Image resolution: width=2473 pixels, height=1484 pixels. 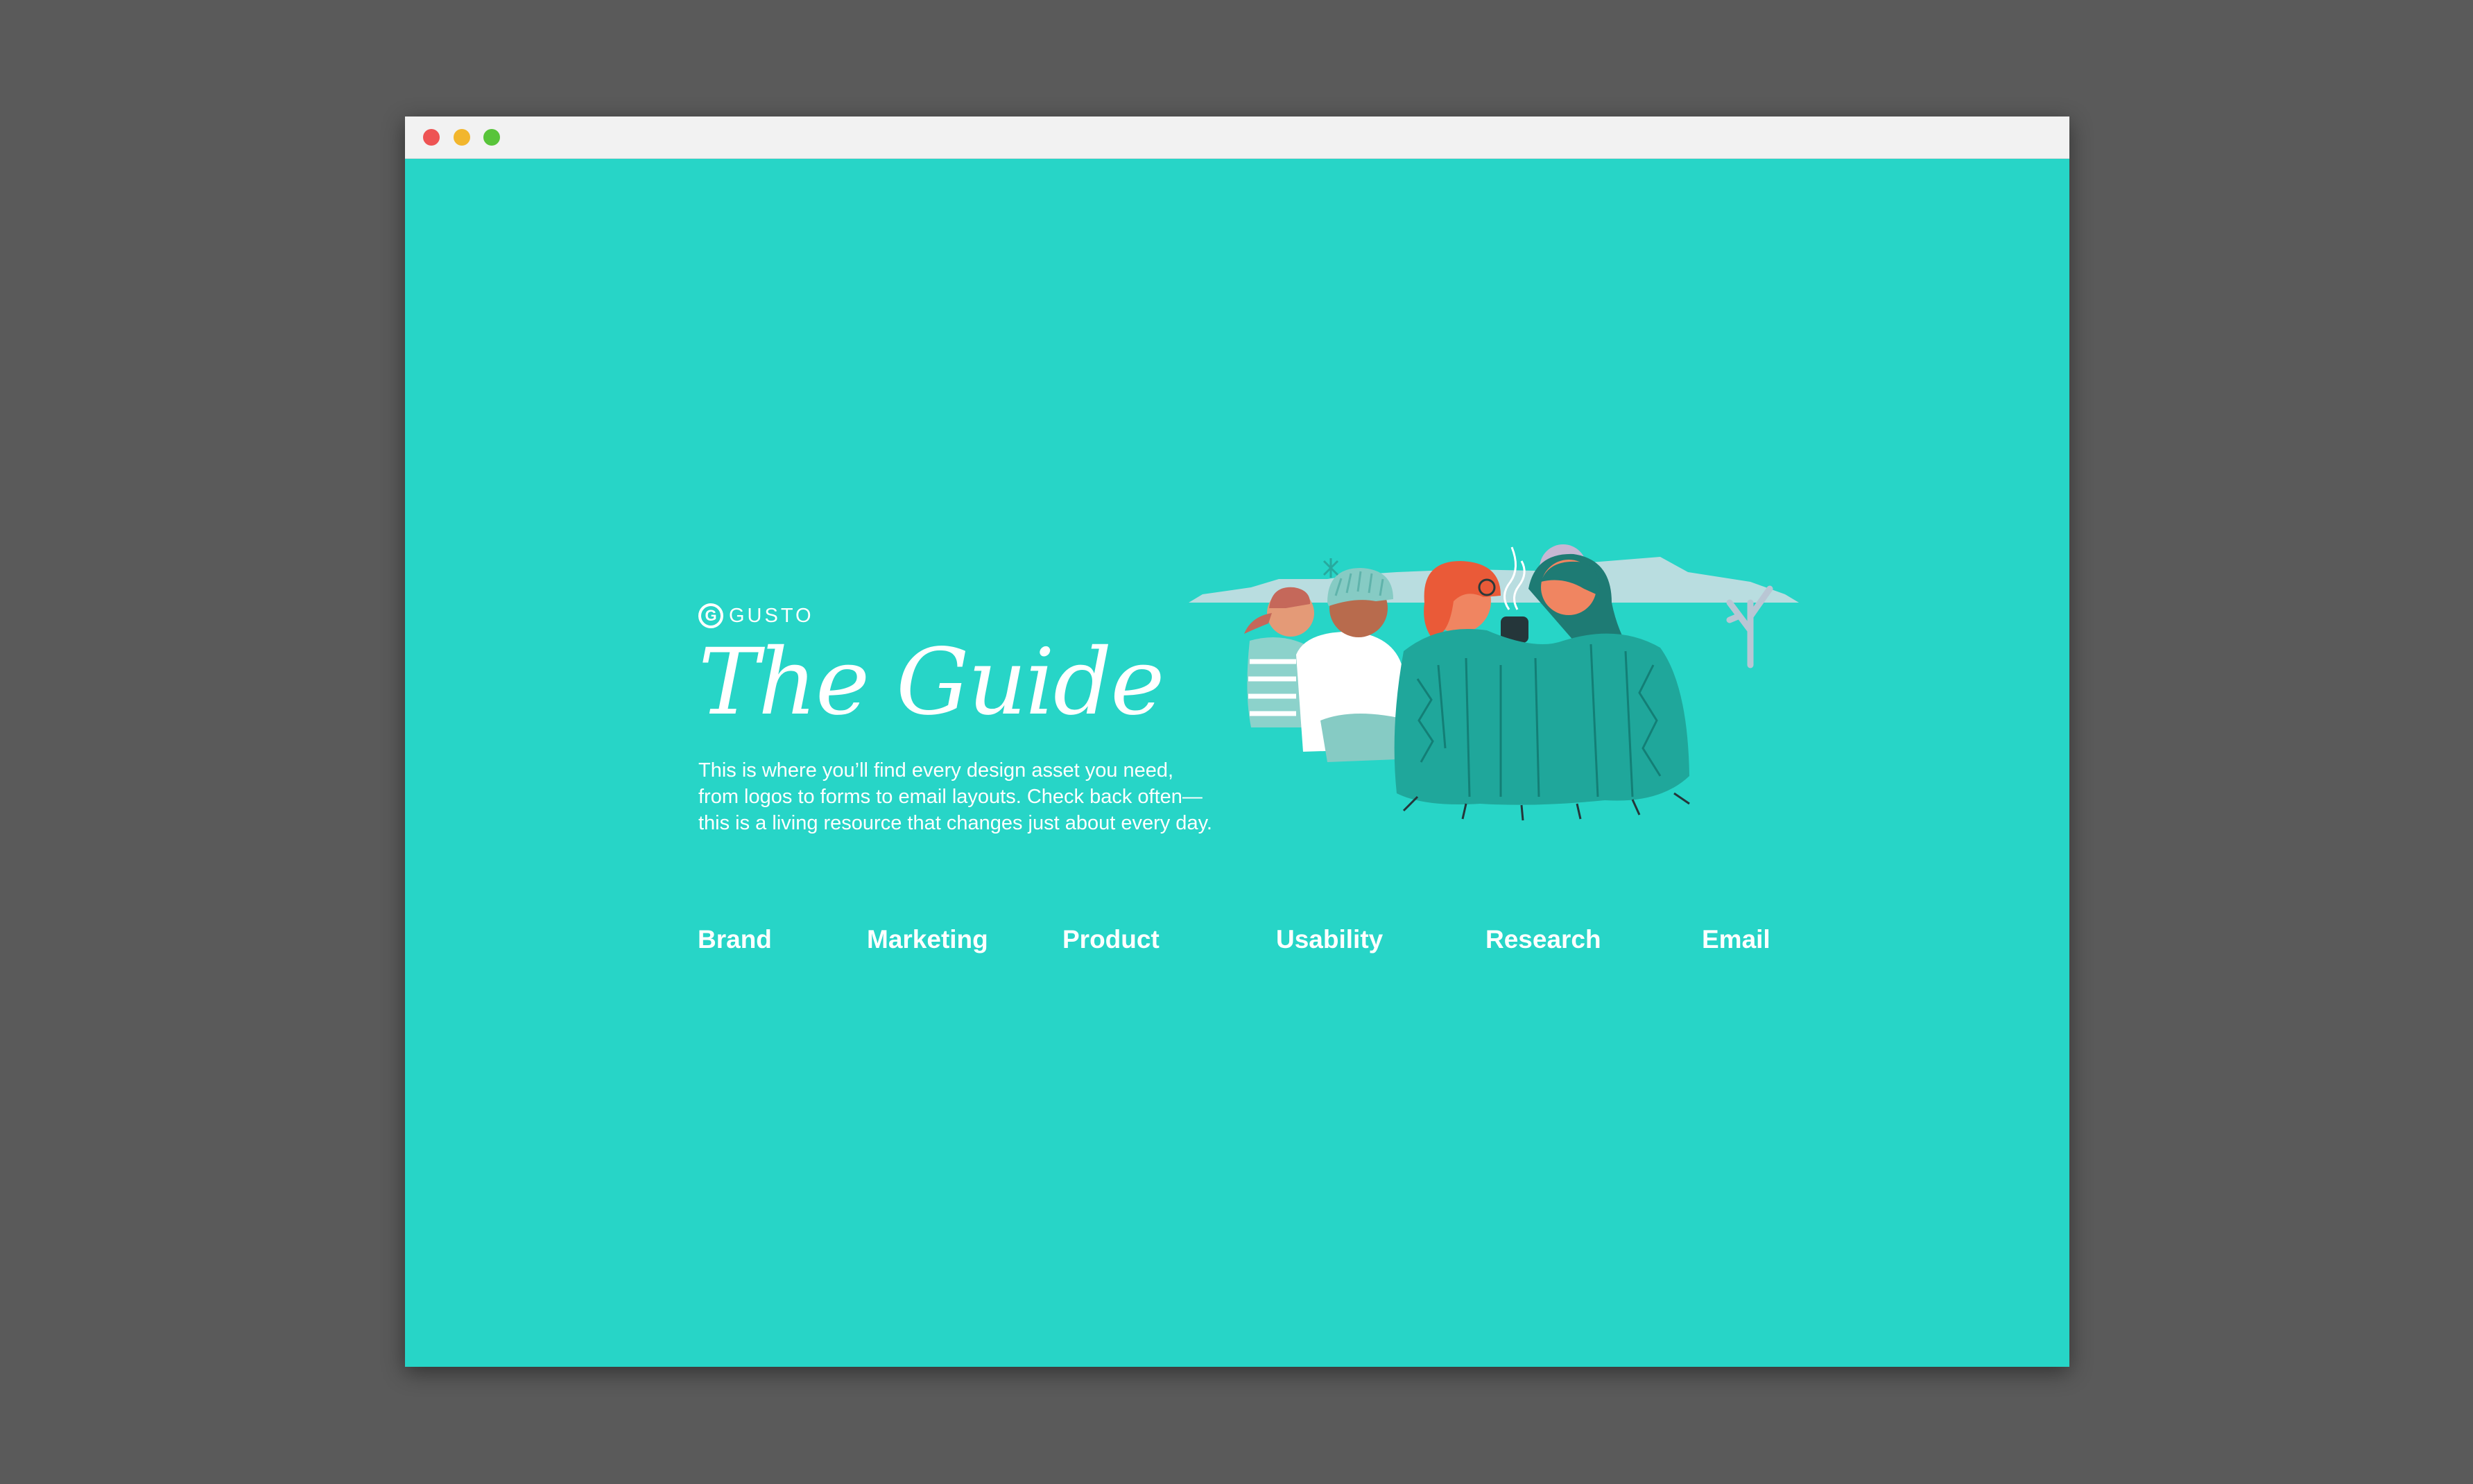 What do you see at coordinates (1463, 599) in the screenshot?
I see `red-haired-woman-figure` at bounding box center [1463, 599].